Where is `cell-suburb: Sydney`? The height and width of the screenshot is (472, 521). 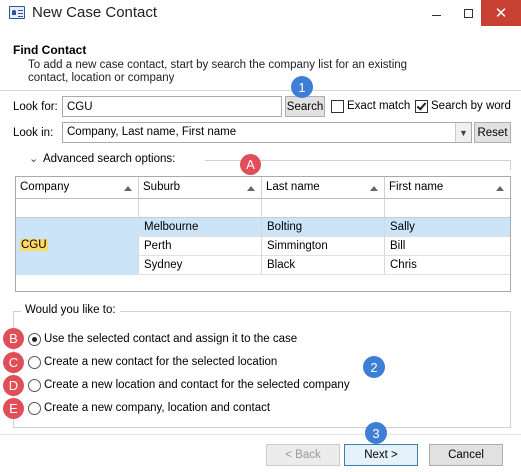
cell-suburb: Sydney is located at coordinates (200, 265).